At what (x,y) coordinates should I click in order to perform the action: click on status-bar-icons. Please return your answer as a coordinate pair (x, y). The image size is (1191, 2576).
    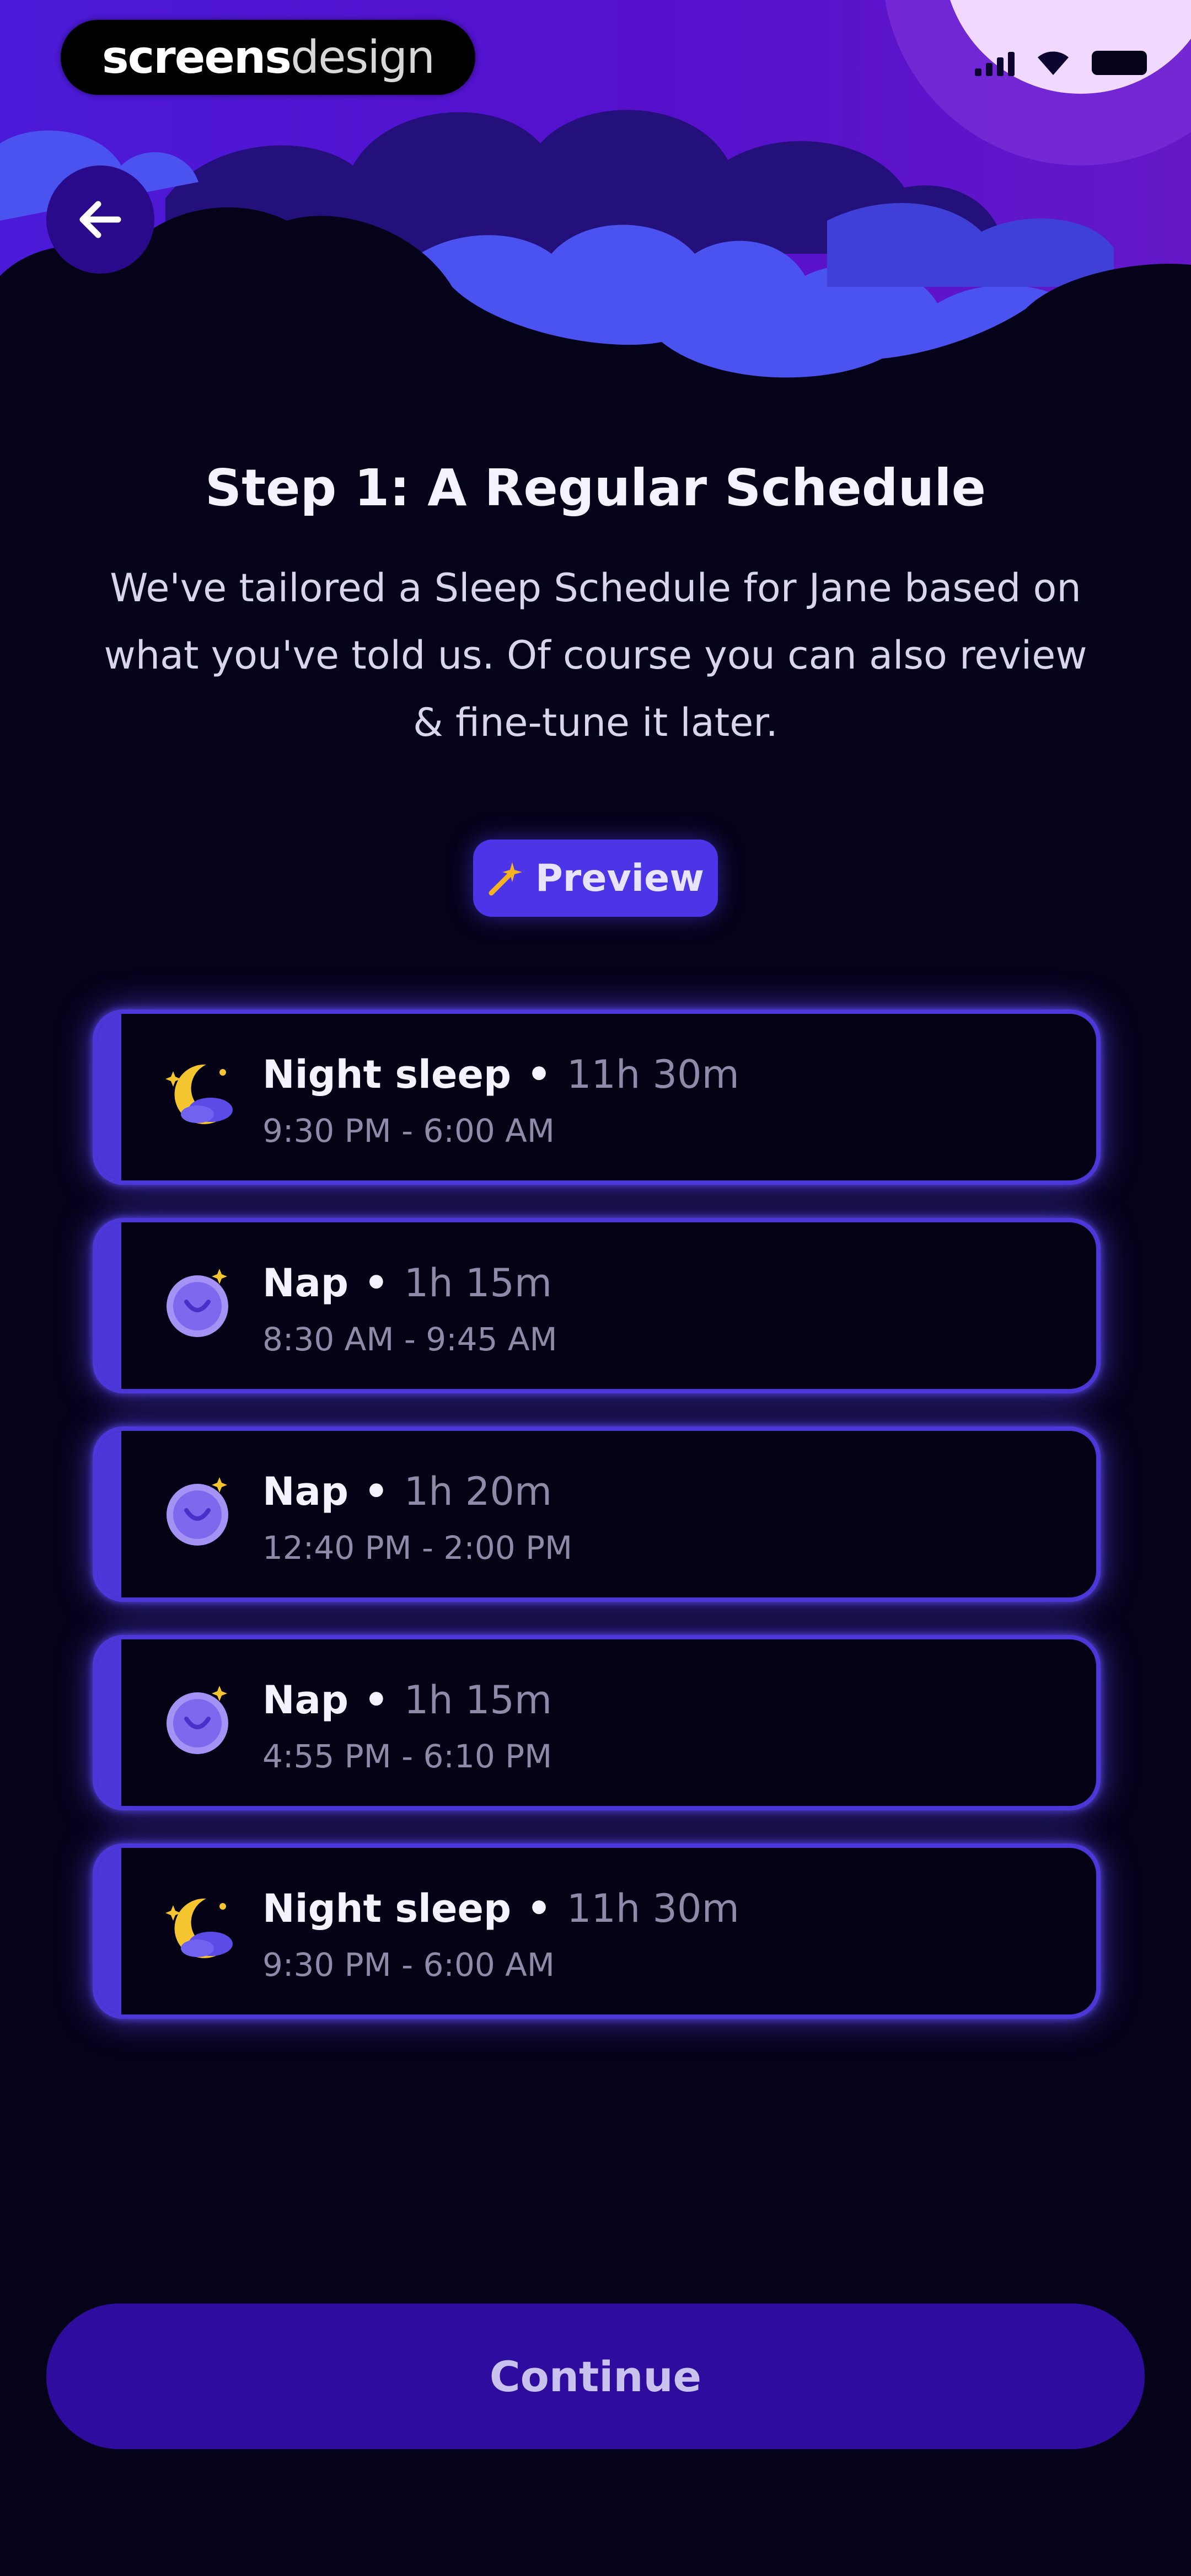
    Looking at the image, I should click on (1061, 63).